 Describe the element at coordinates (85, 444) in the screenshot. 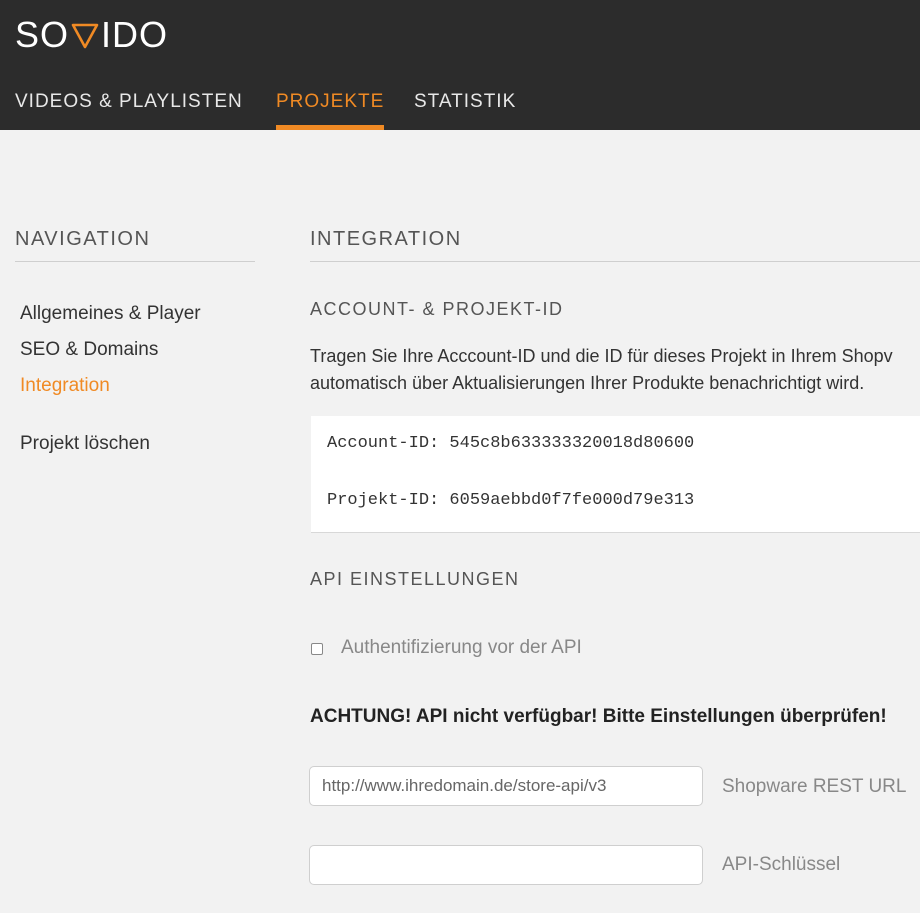

I see `sidebar-item-projekt-loeschen: Projekt löschen` at that location.